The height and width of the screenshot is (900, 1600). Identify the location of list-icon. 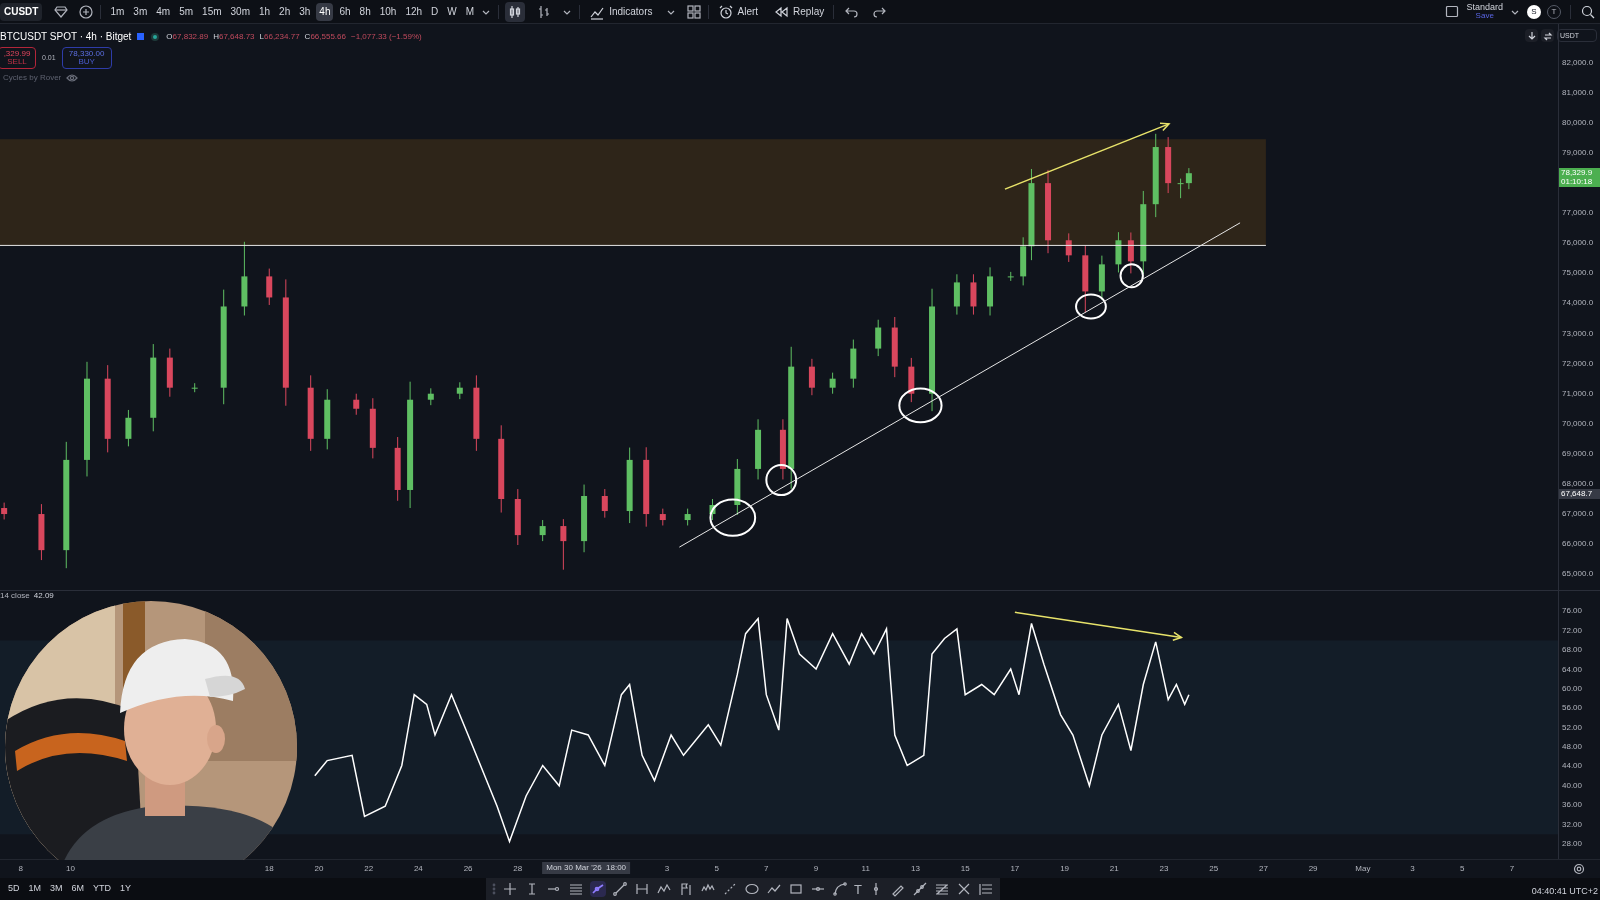
(985, 889).